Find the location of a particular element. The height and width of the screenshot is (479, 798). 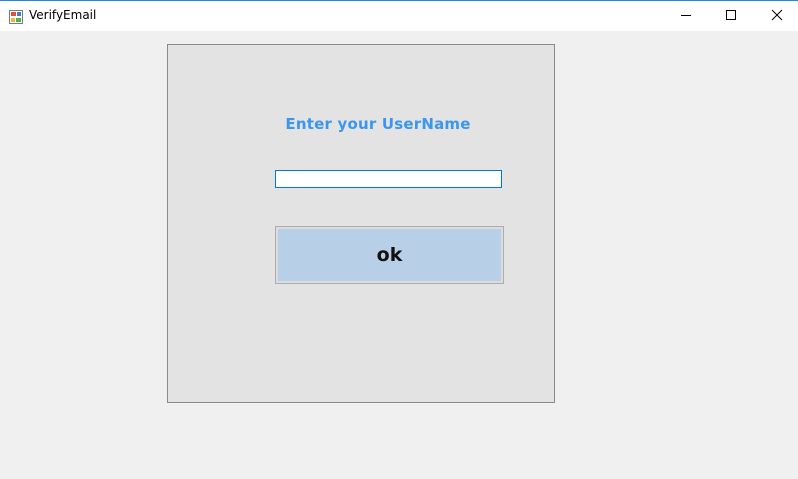

title-bar: VerifyEmail is located at coordinates (399, 16).